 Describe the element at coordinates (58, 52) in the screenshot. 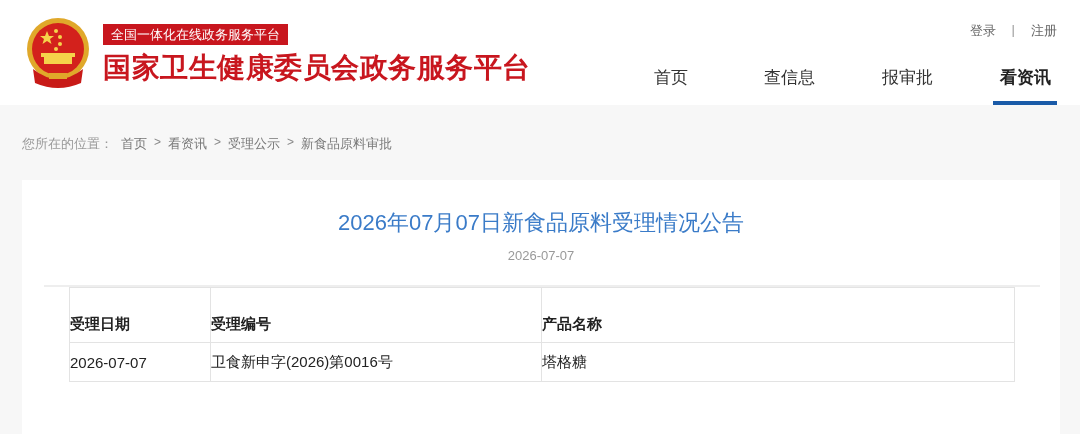

I see `emblem-icon` at that location.